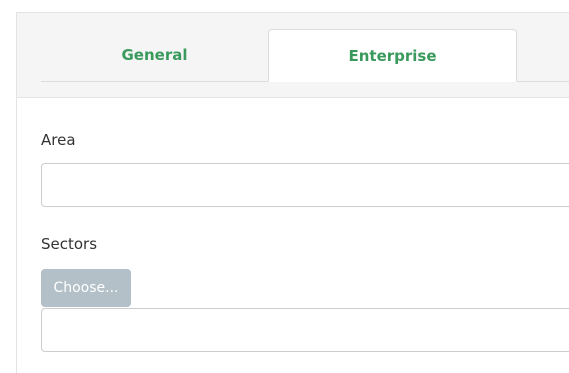 The height and width of the screenshot is (373, 569). I want to click on tab-general: General, so click(154, 55).